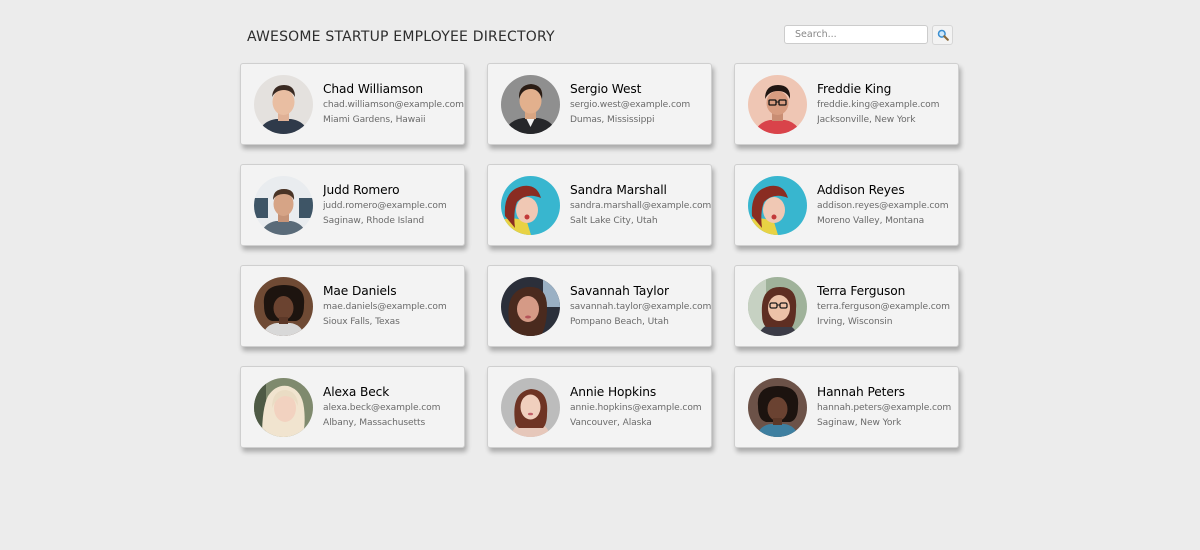  What do you see at coordinates (613, 392) in the screenshot?
I see `employee-name: Annie Hopkins` at bounding box center [613, 392].